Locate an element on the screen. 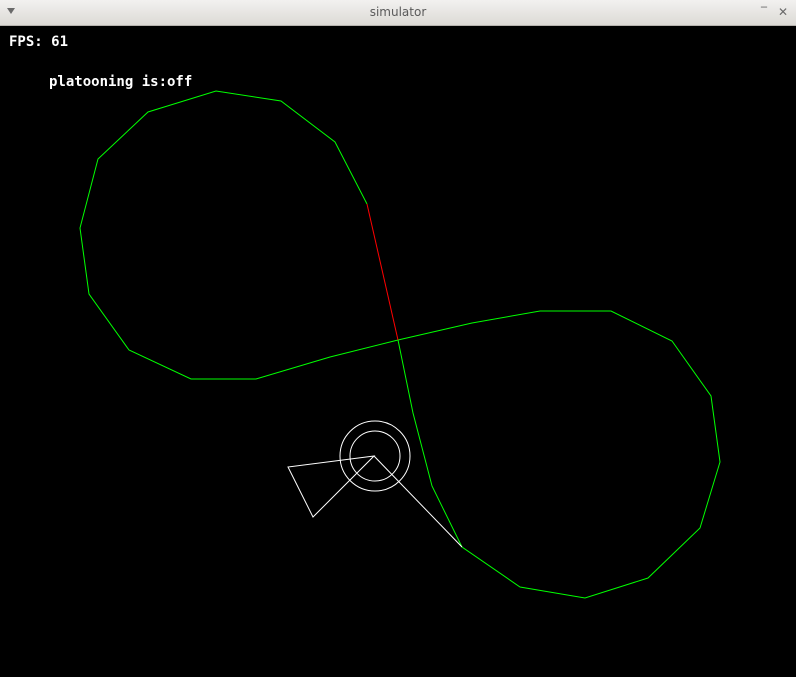  fps-counter: FPS: 61 is located at coordinates (39, 42).